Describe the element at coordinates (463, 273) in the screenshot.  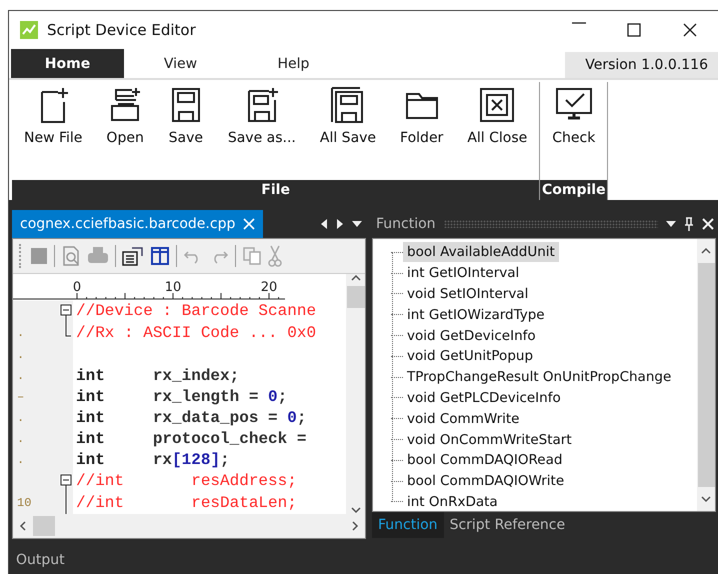
I see `function-item: int GetIOInterval` at that location.